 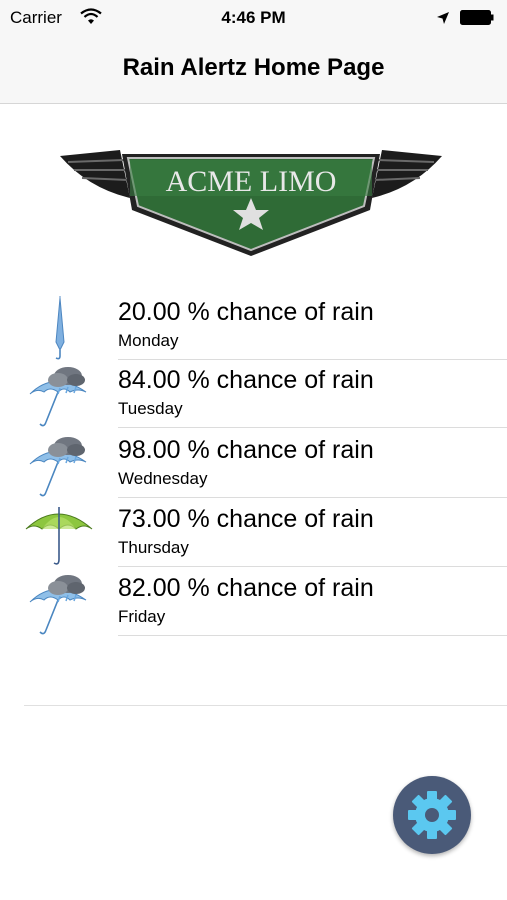 I want to click on row-divider, so click(x=312, y=635).